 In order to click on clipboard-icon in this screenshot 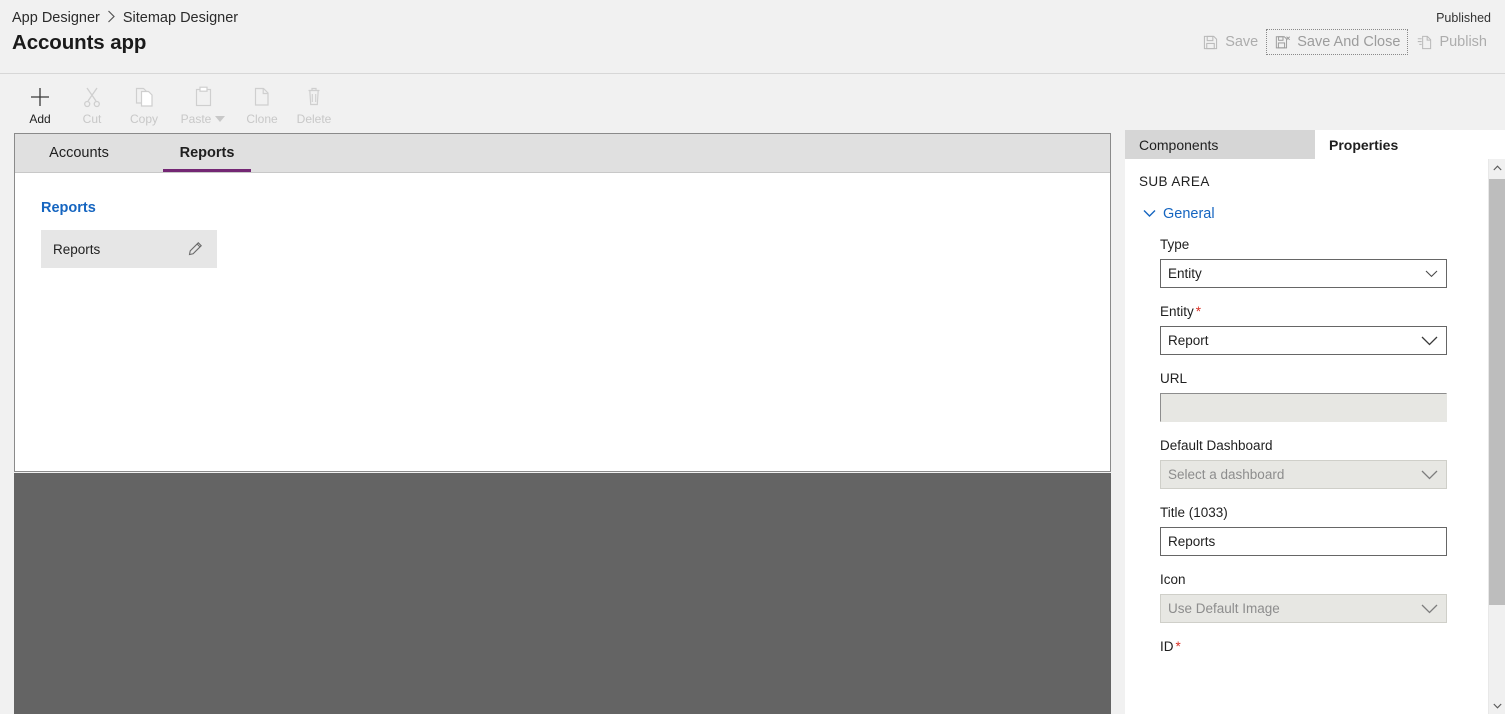, I will do `click(203, 97)`.